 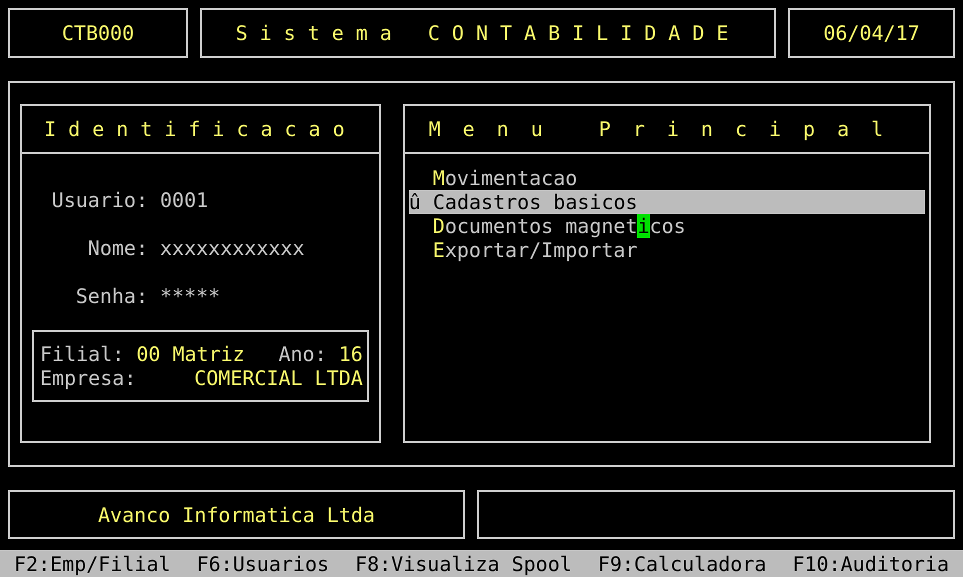 What do you see at coordinates (185, 200) in the screenshot?
I see `field-value: 0001` at bounding box center [185, 200].